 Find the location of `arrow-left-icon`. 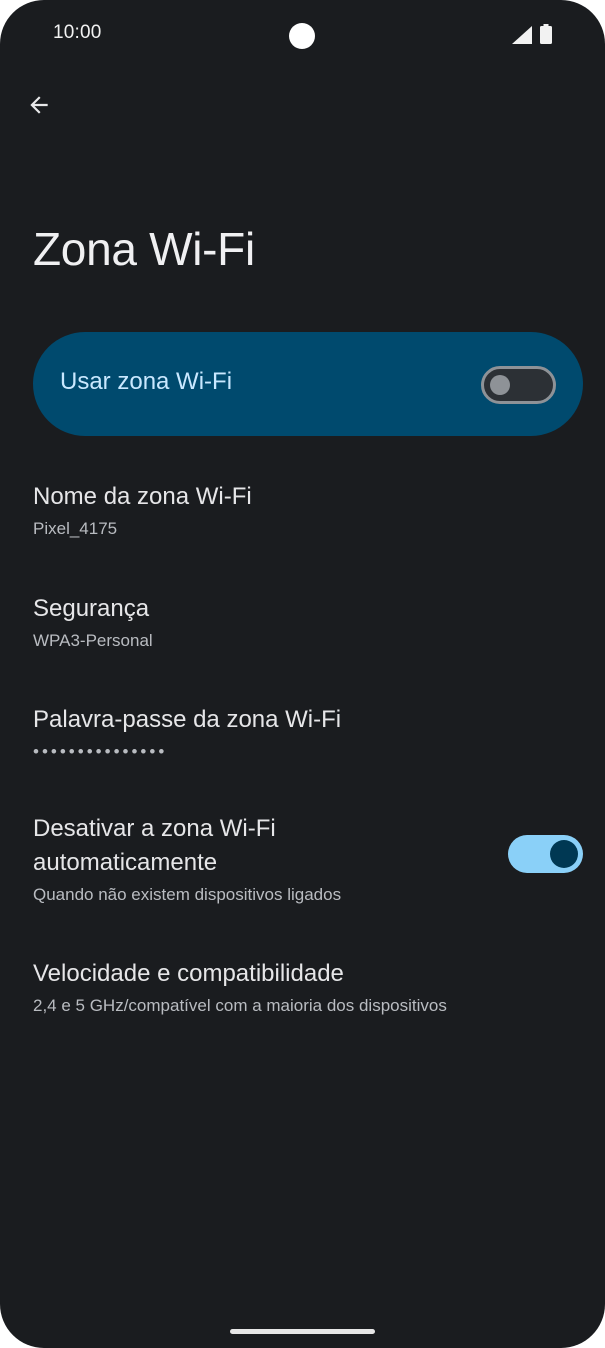

arrow-left-icon is located at coordinates (39, 105).